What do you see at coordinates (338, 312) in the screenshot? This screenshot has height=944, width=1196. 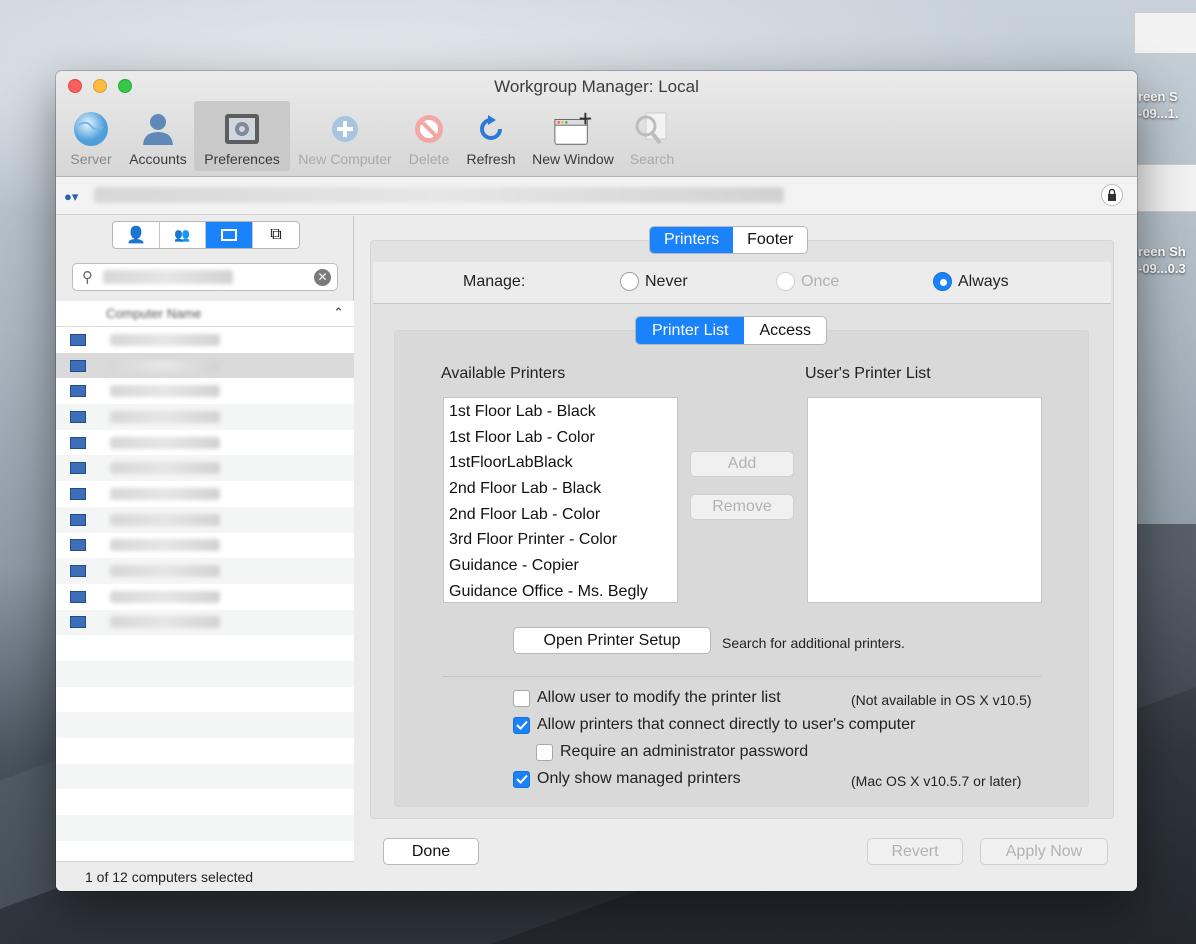 I see `sort-ascending-icon: ⌃` at bounding box center [338, 312].